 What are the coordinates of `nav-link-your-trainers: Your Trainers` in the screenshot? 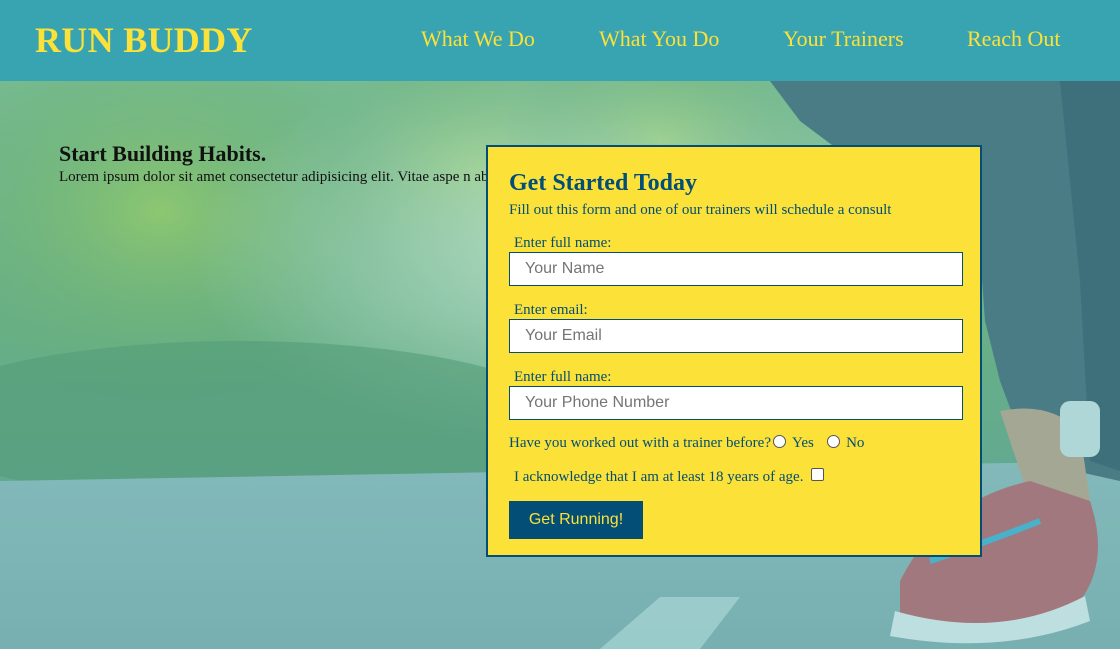 It's located at (843, 39).